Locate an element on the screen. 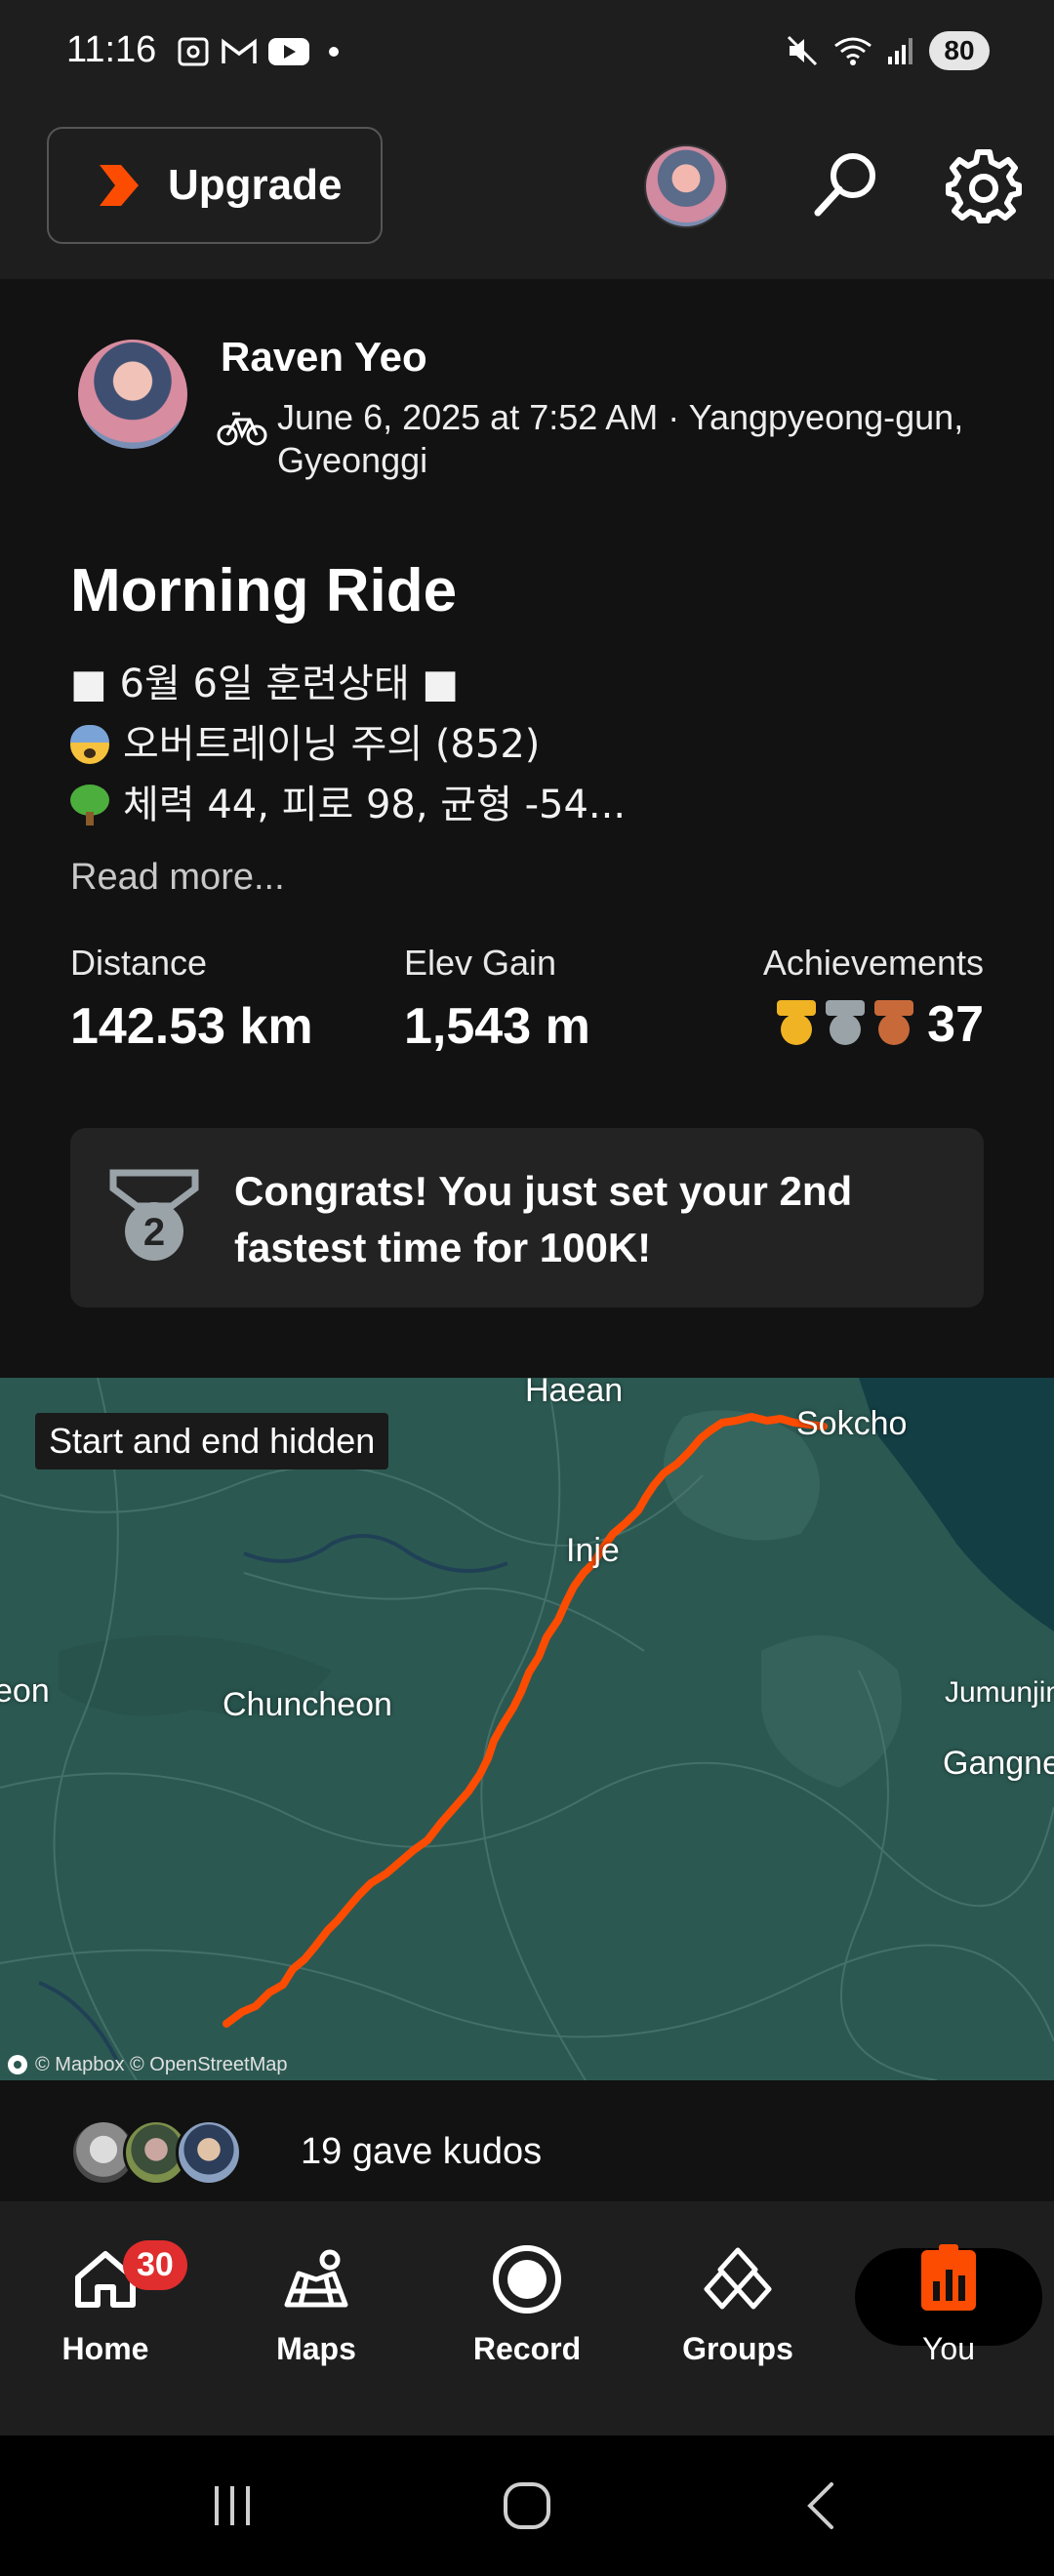 The width and height of the screenshot is (1054, 2576). nav-groups: Groups is located at coordinates (737, 2303).